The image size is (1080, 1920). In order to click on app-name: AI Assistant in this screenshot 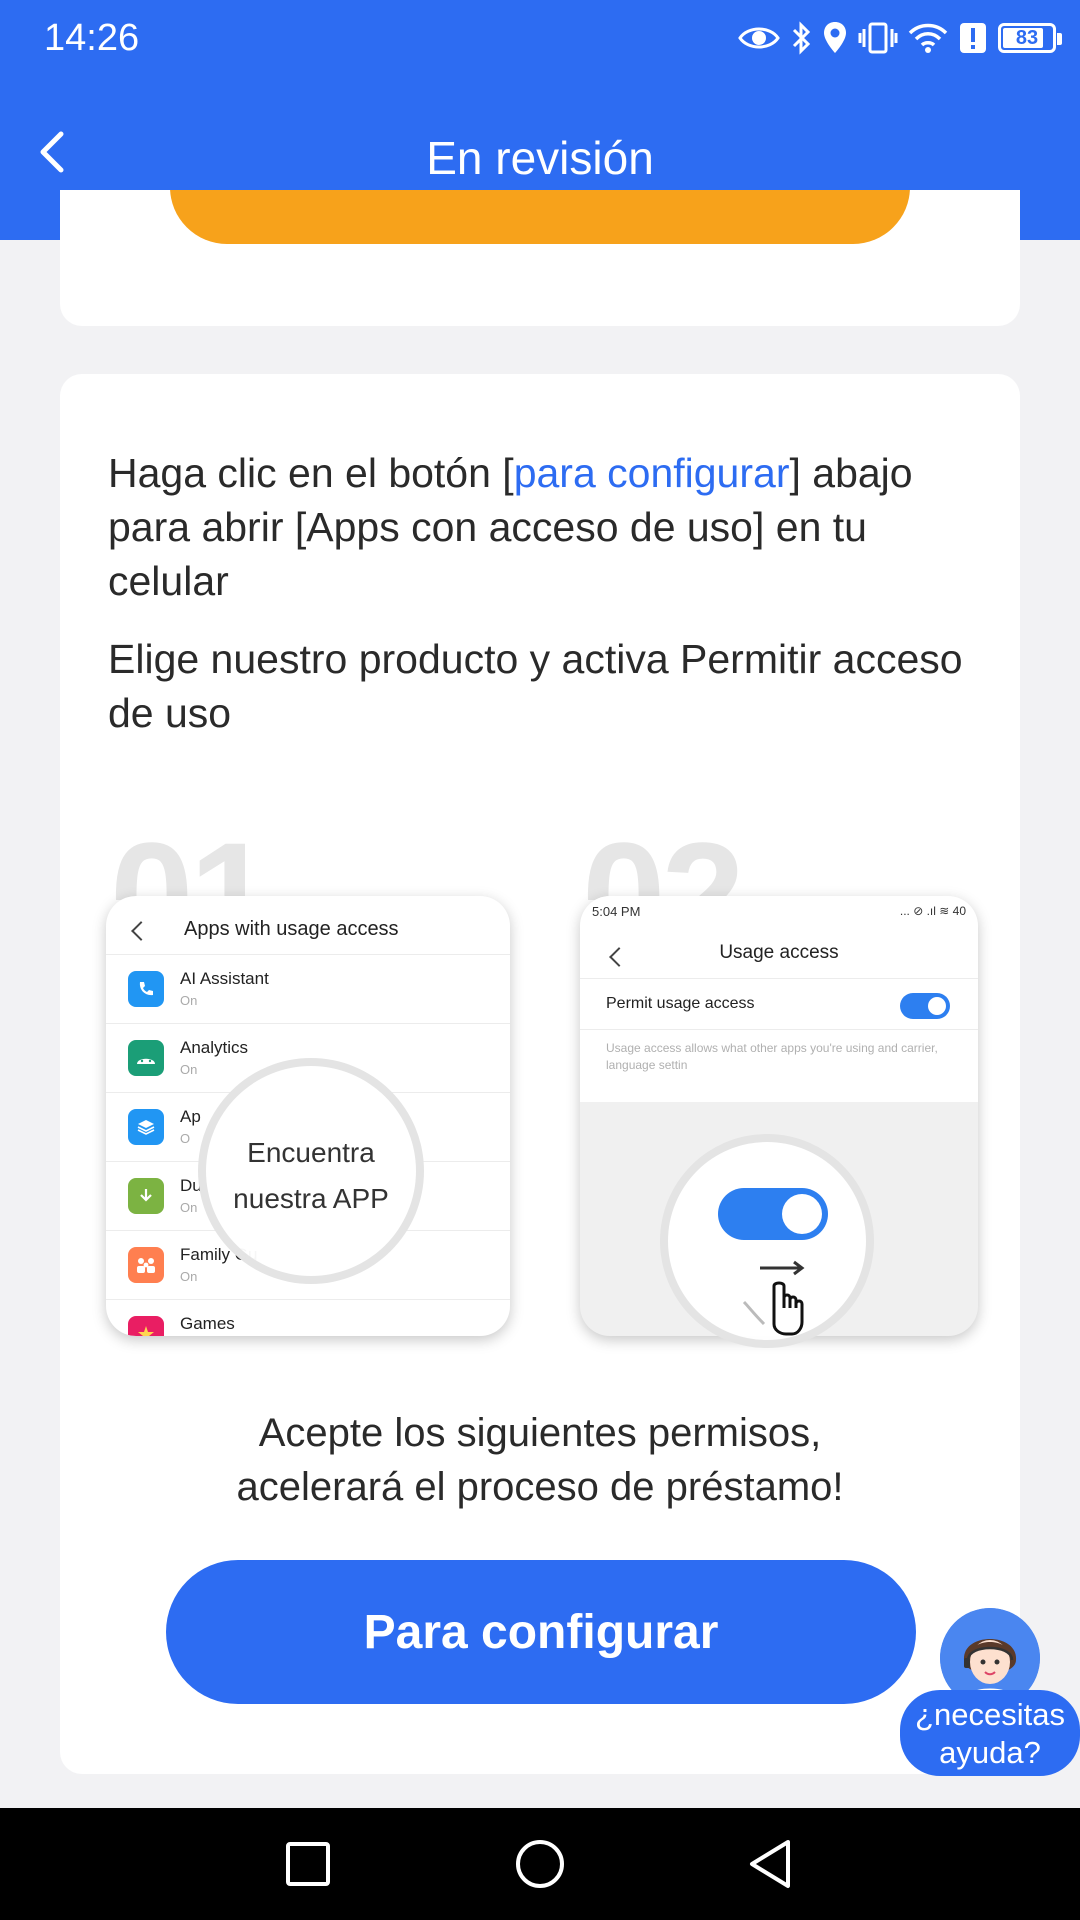, I will do `click(224, 978)`.